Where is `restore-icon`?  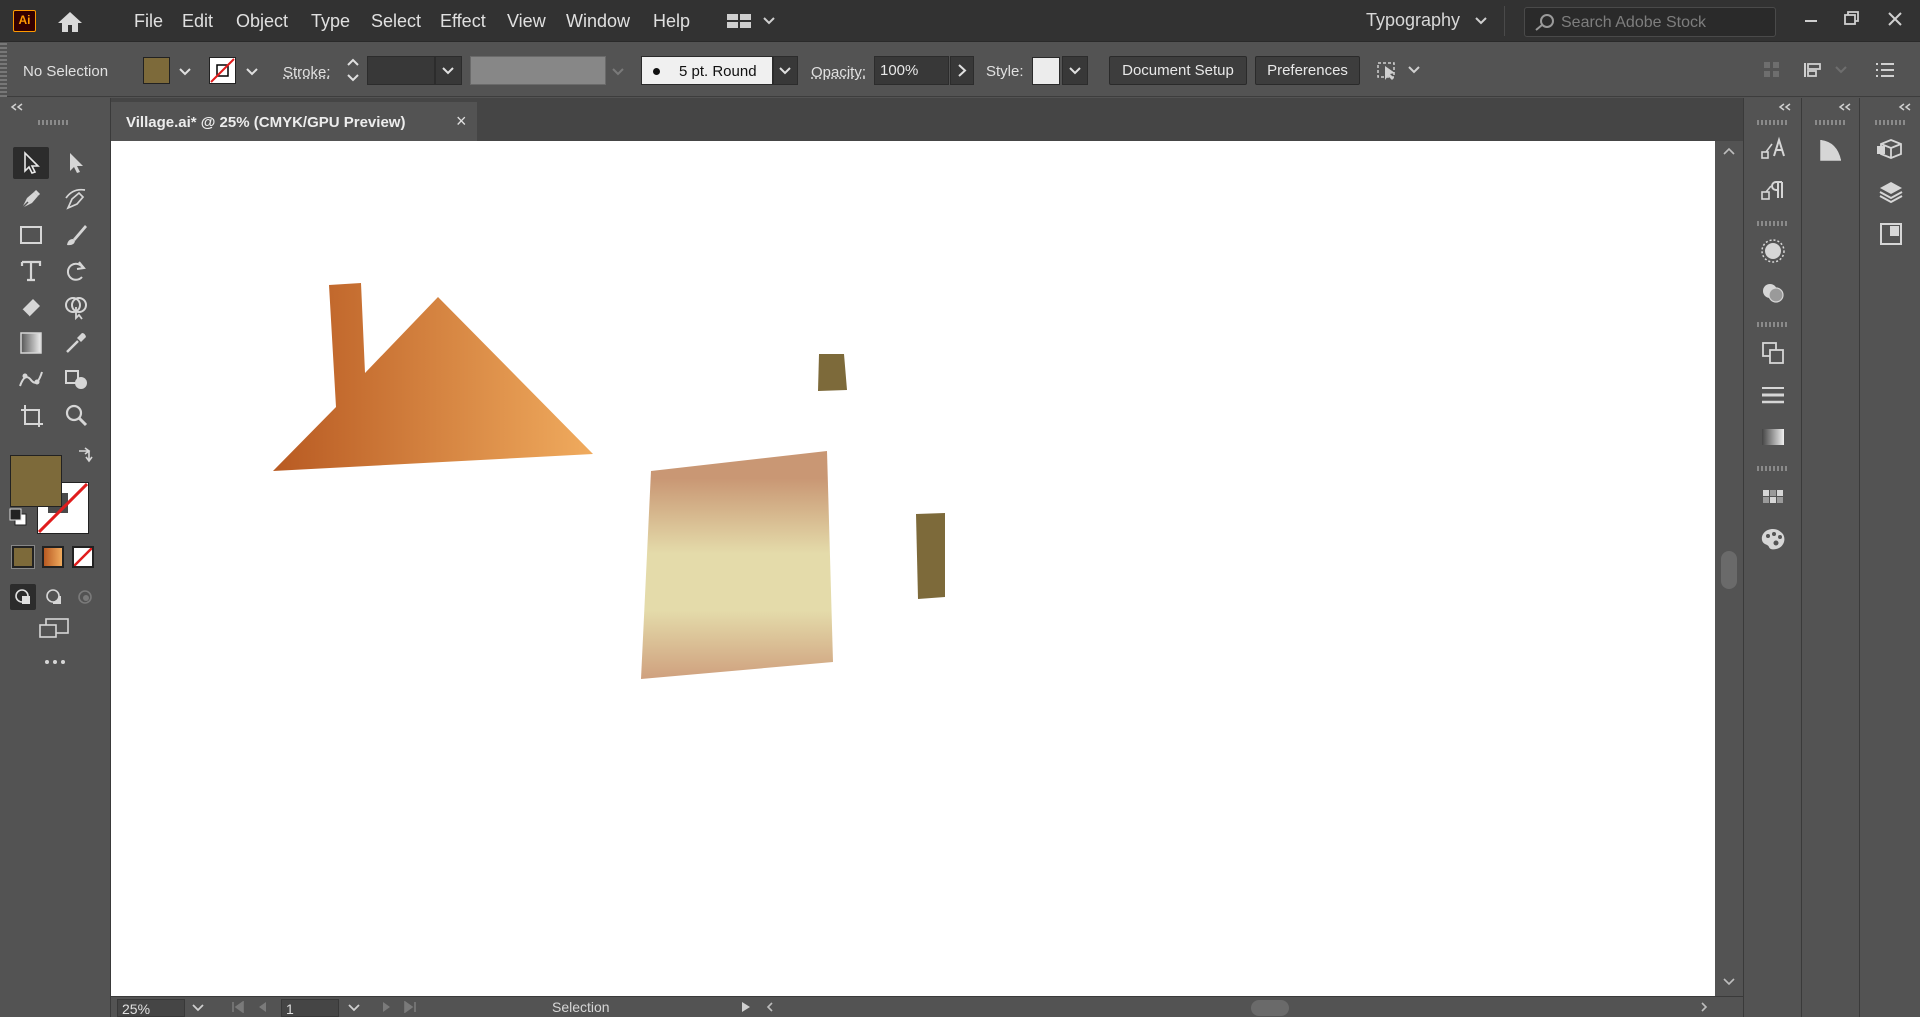
restore-icon is located at coordinates (1852, 19).